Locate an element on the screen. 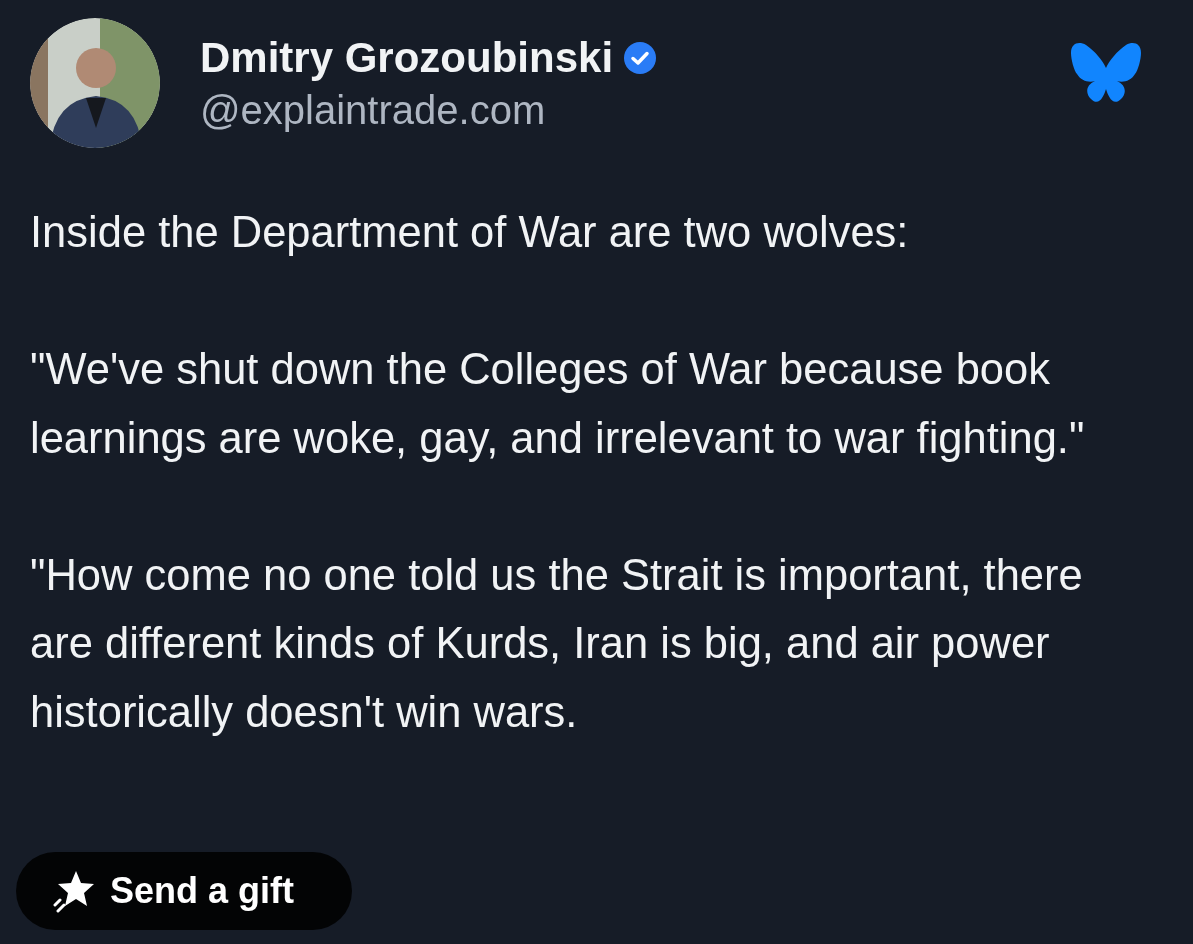 This screenshot has width=1193, height=944. author-handle: @explaintrade.com is located at coordinates (635, 110).